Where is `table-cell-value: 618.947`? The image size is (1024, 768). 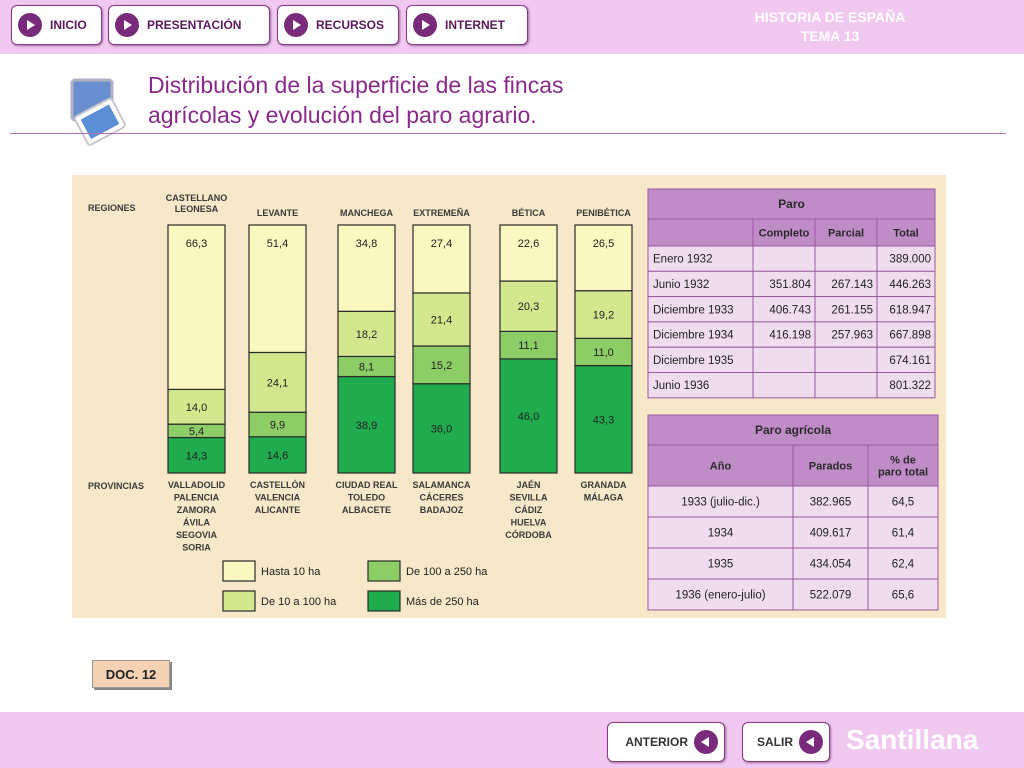
table-cell-value: 618.947 is located at coordinates (910, 310).